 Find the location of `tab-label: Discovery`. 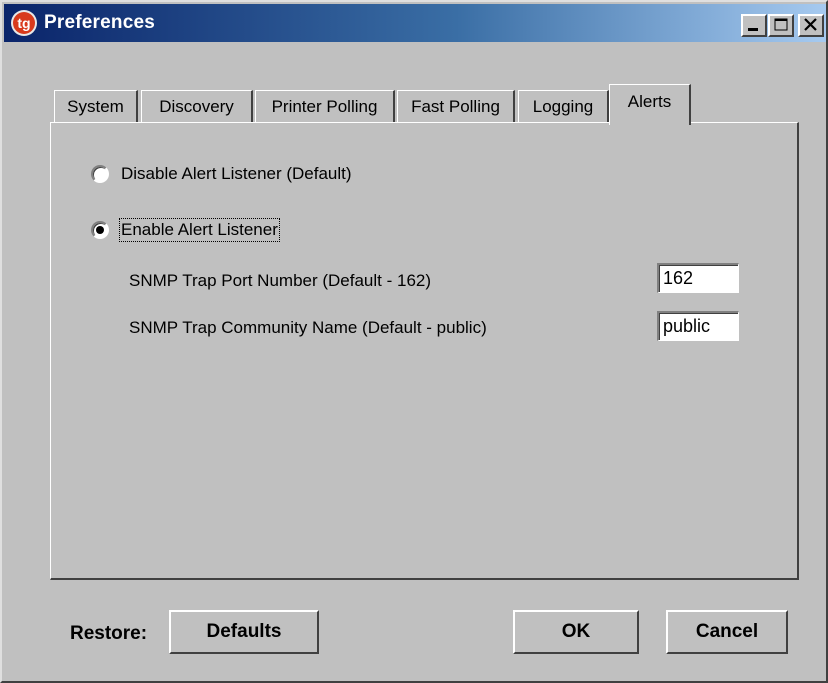

tab-label: Discovery is located at coordinates (196, 106).